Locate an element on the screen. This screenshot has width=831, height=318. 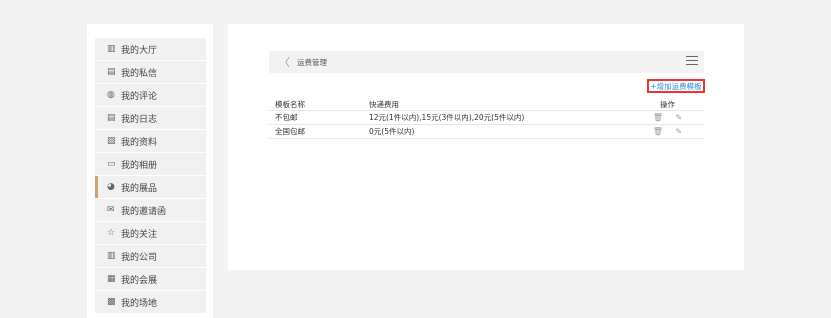
column-header-name: 模板名称 is located at coordinates (316, 104).